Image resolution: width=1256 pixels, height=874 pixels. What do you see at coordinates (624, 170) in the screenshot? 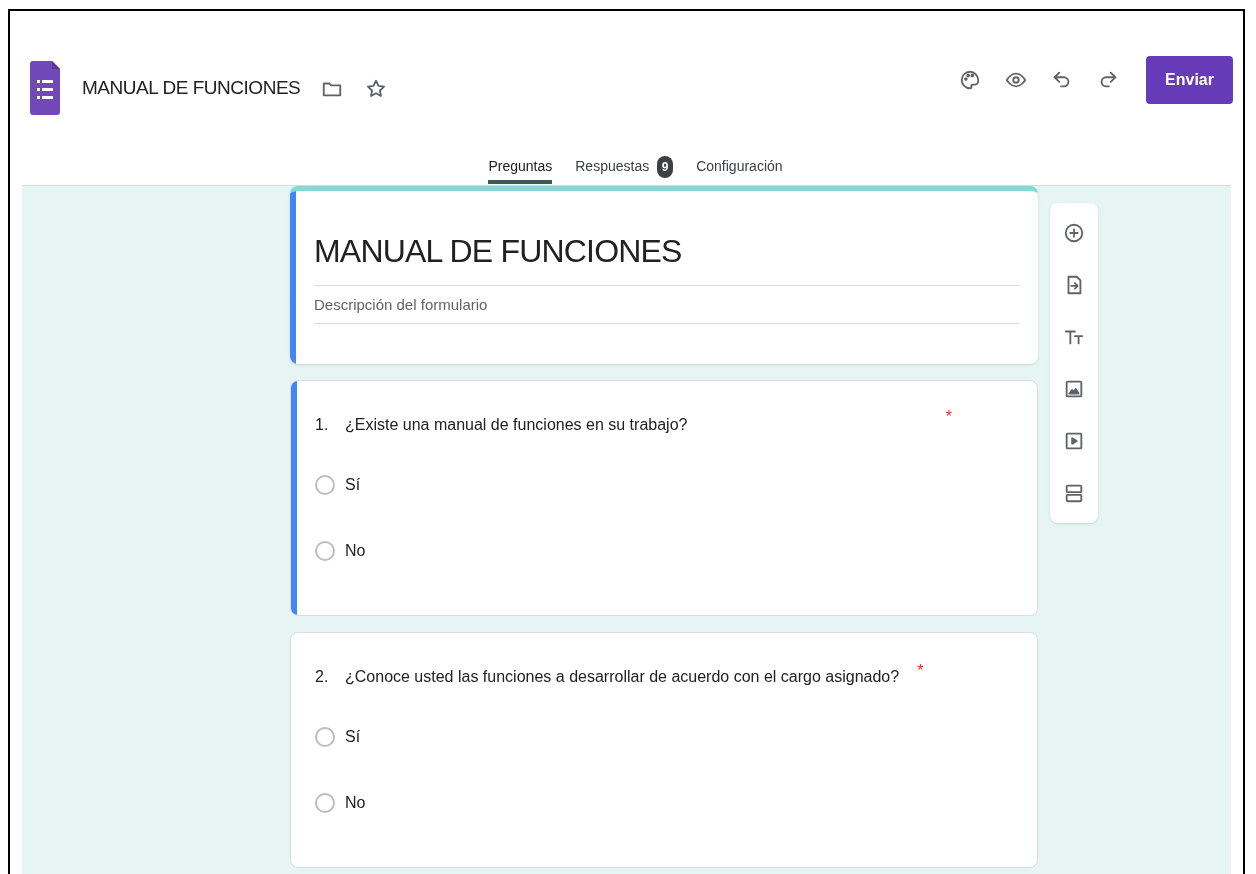
I see `tab: Respuestas 9` at bounding box center [624, 170].